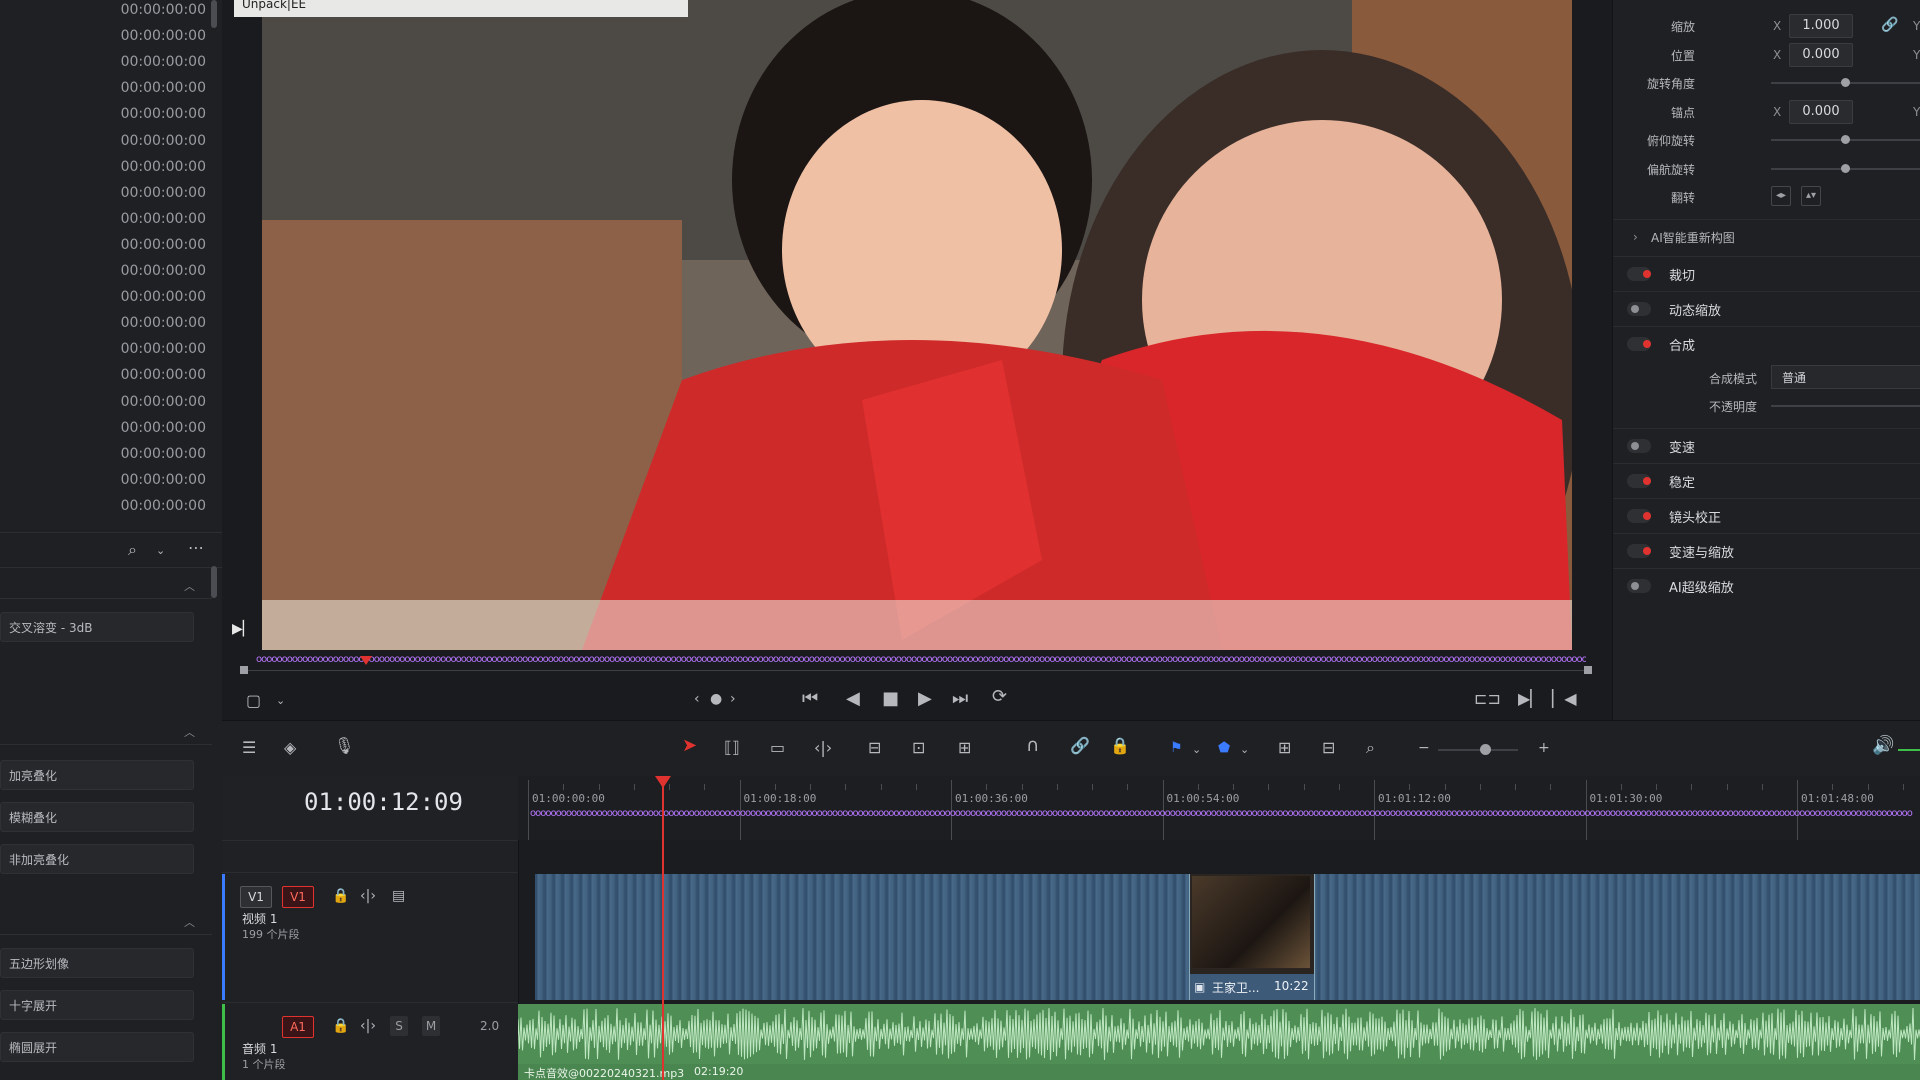  What do you see at coordinates (1544, 748) in the screenshot?
I see `zoom-in-icon: +` at bounding box center [1544, 748].